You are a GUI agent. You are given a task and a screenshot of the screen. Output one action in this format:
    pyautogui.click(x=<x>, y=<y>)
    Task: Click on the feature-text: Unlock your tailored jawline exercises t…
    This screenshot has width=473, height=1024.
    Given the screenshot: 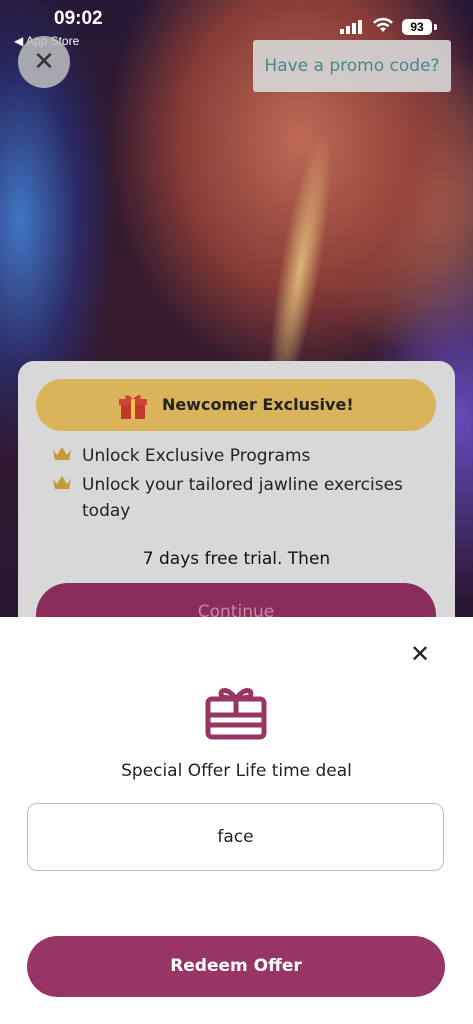 What is the action you would take?
    pyautogui.click(x=242, y=498)
    